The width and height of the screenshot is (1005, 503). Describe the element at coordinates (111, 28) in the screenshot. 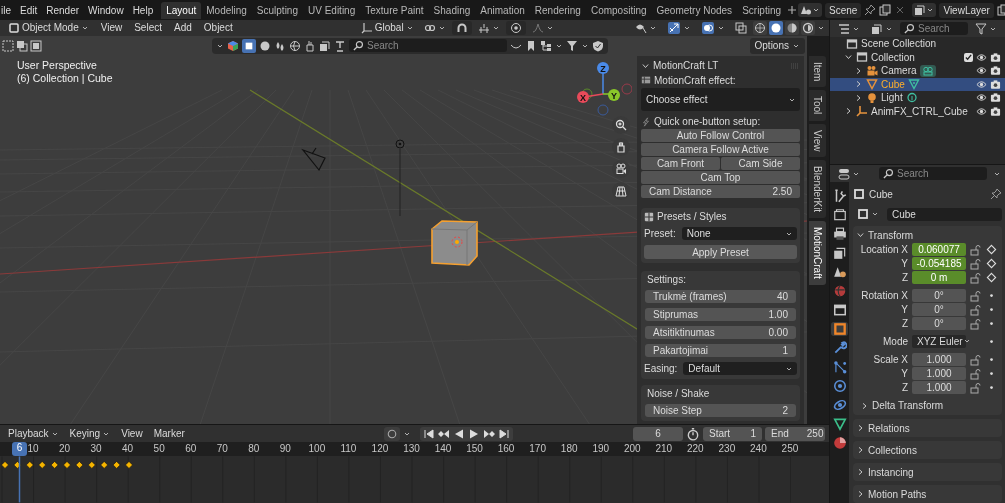

I see `header-menu: View` at that location.